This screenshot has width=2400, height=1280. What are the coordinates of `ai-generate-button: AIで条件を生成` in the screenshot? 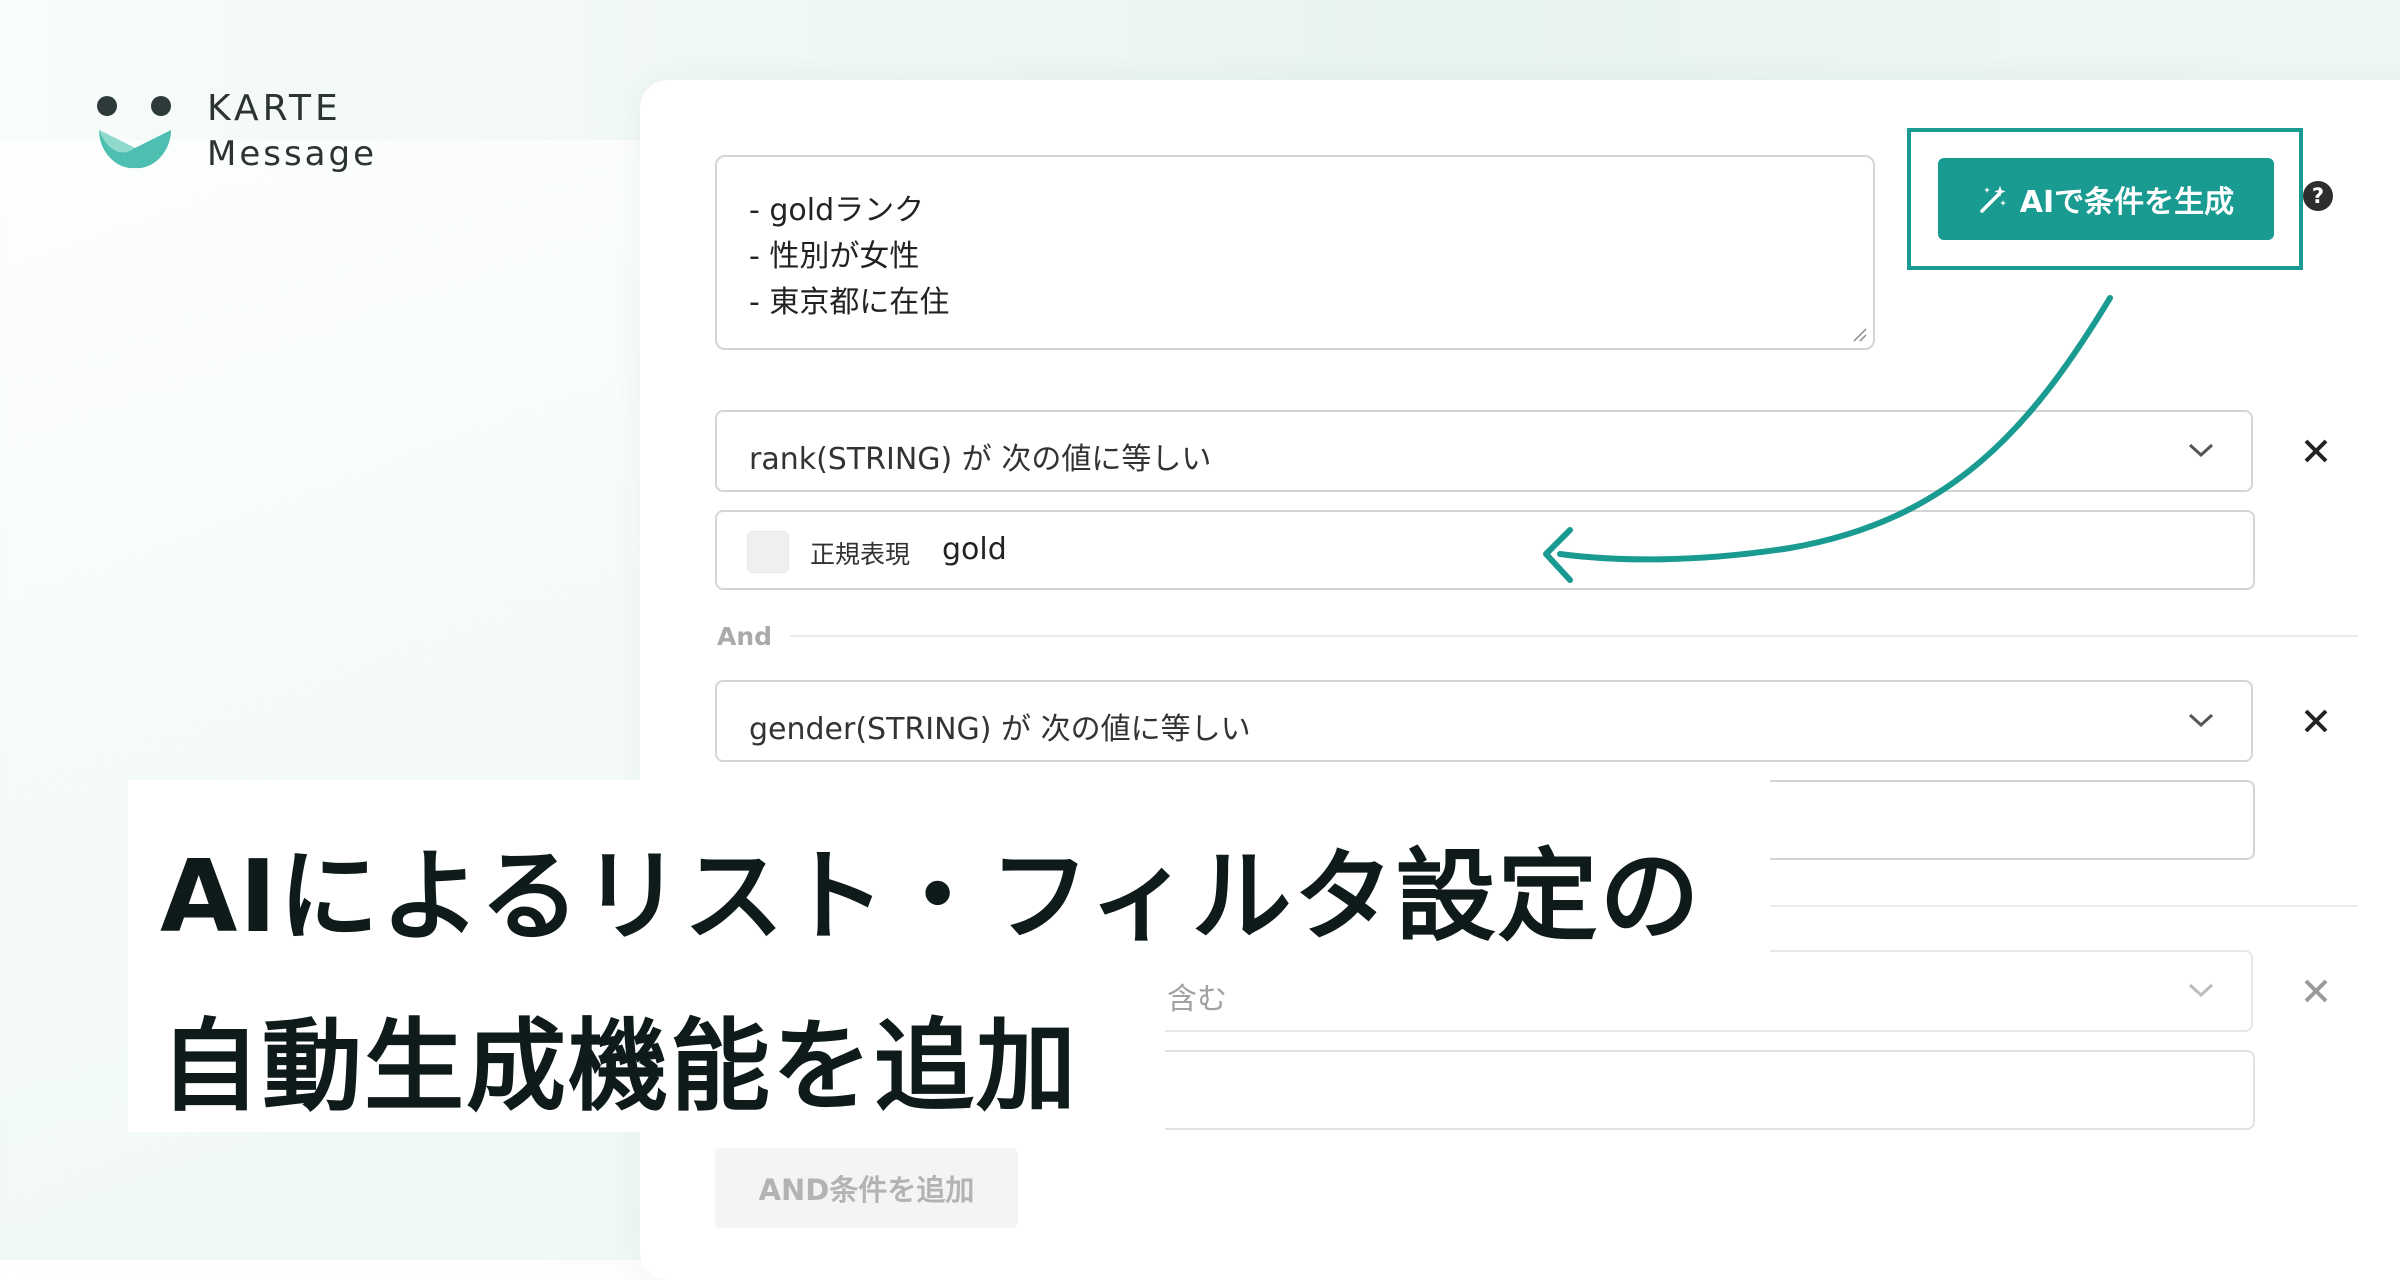 It's located at (2106, 199).